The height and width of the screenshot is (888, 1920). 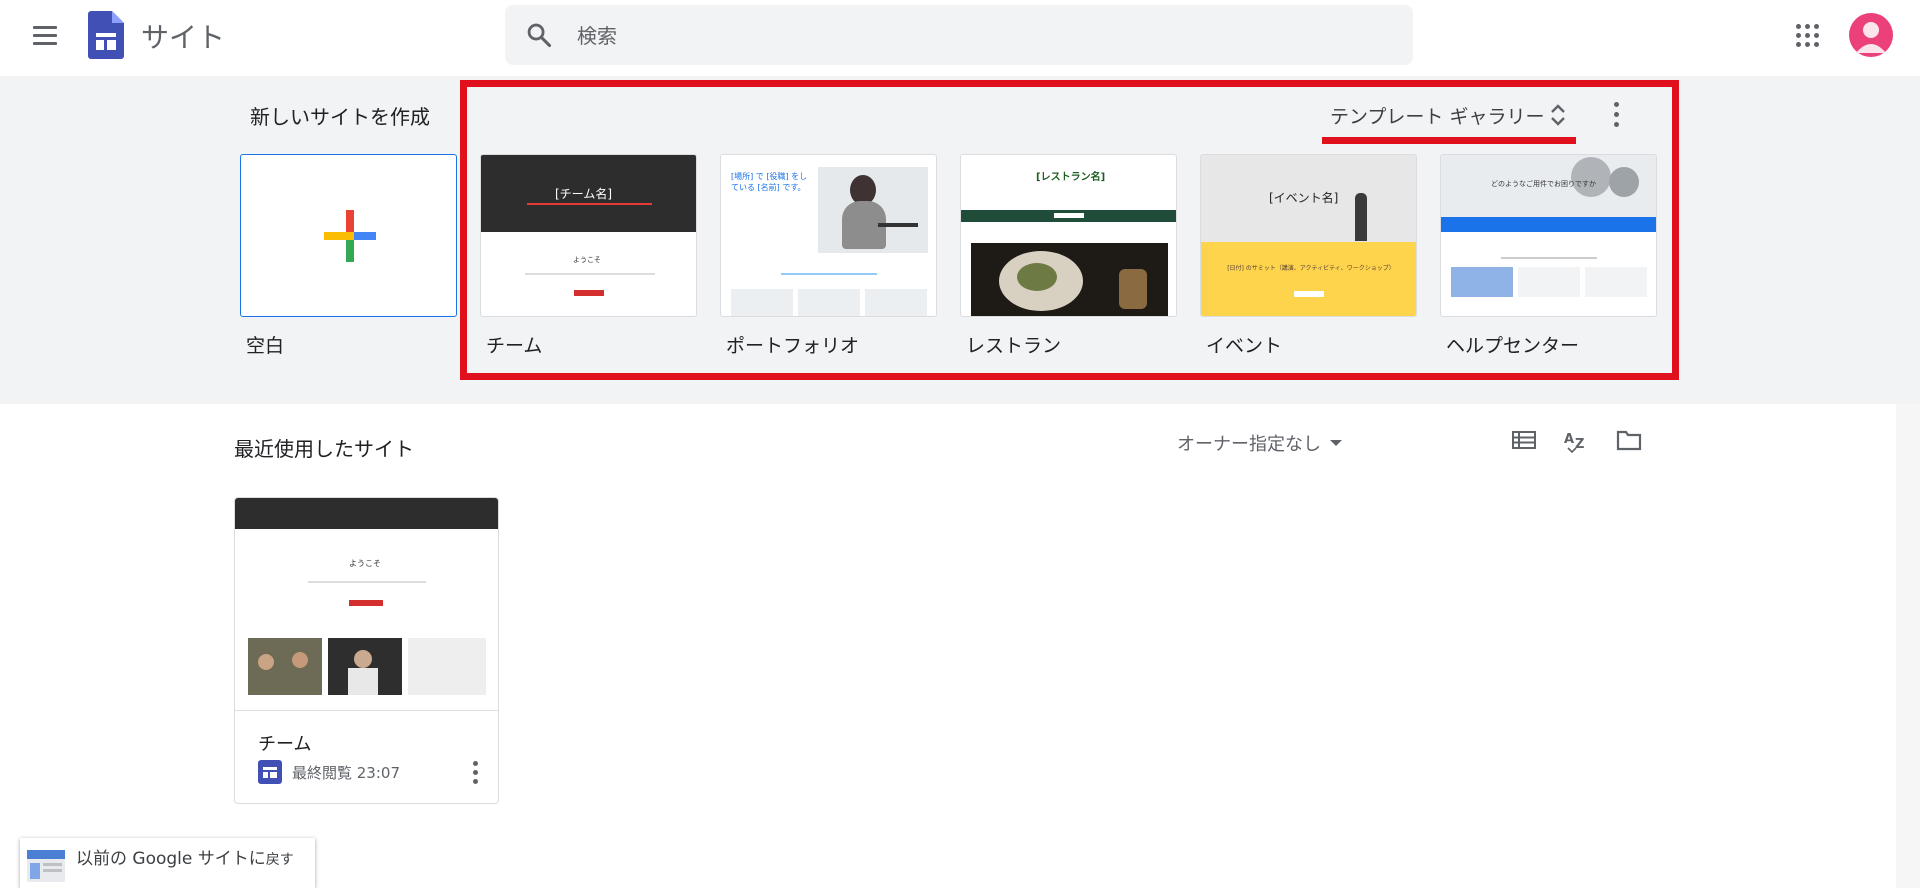 I want to click on card-divider, so click(x=366, y=710).